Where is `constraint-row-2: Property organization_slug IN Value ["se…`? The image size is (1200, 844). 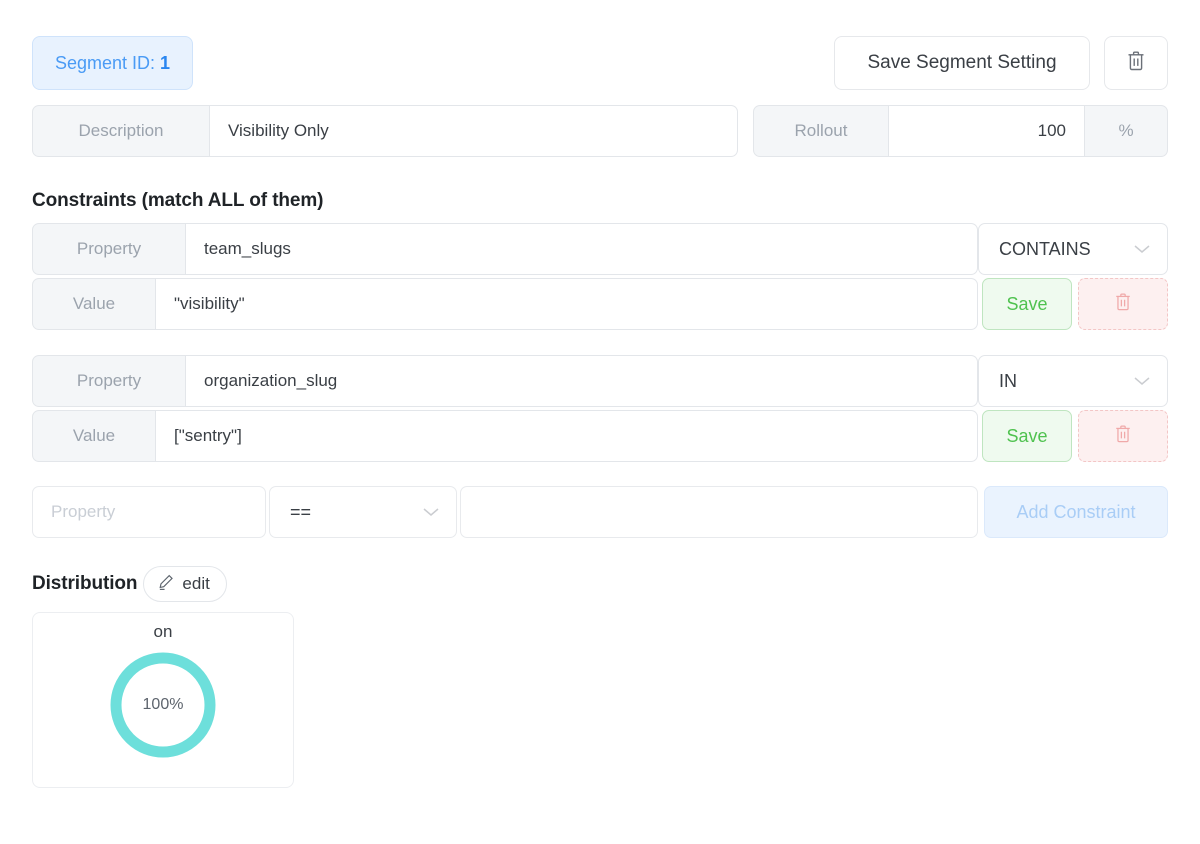 constraint-row-2: Property organization_slug IN Value ["se… is located at coordinates (600, 408).